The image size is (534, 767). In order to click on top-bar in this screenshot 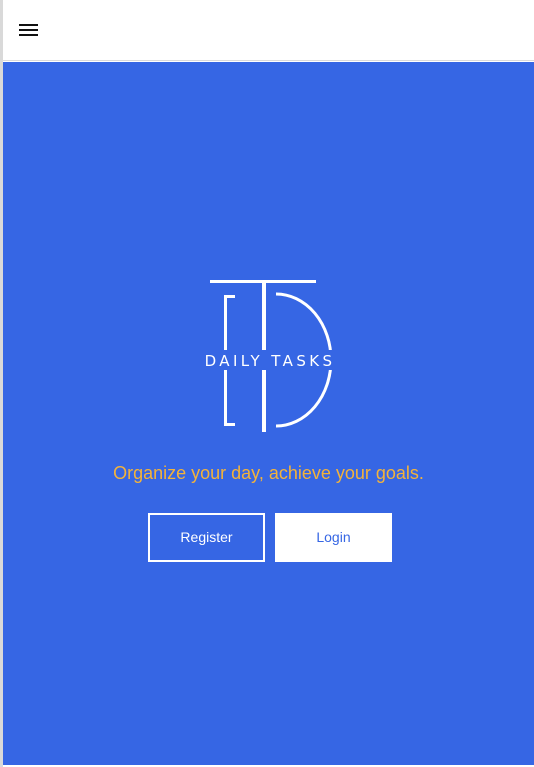, I will do `click(268, 30)`.